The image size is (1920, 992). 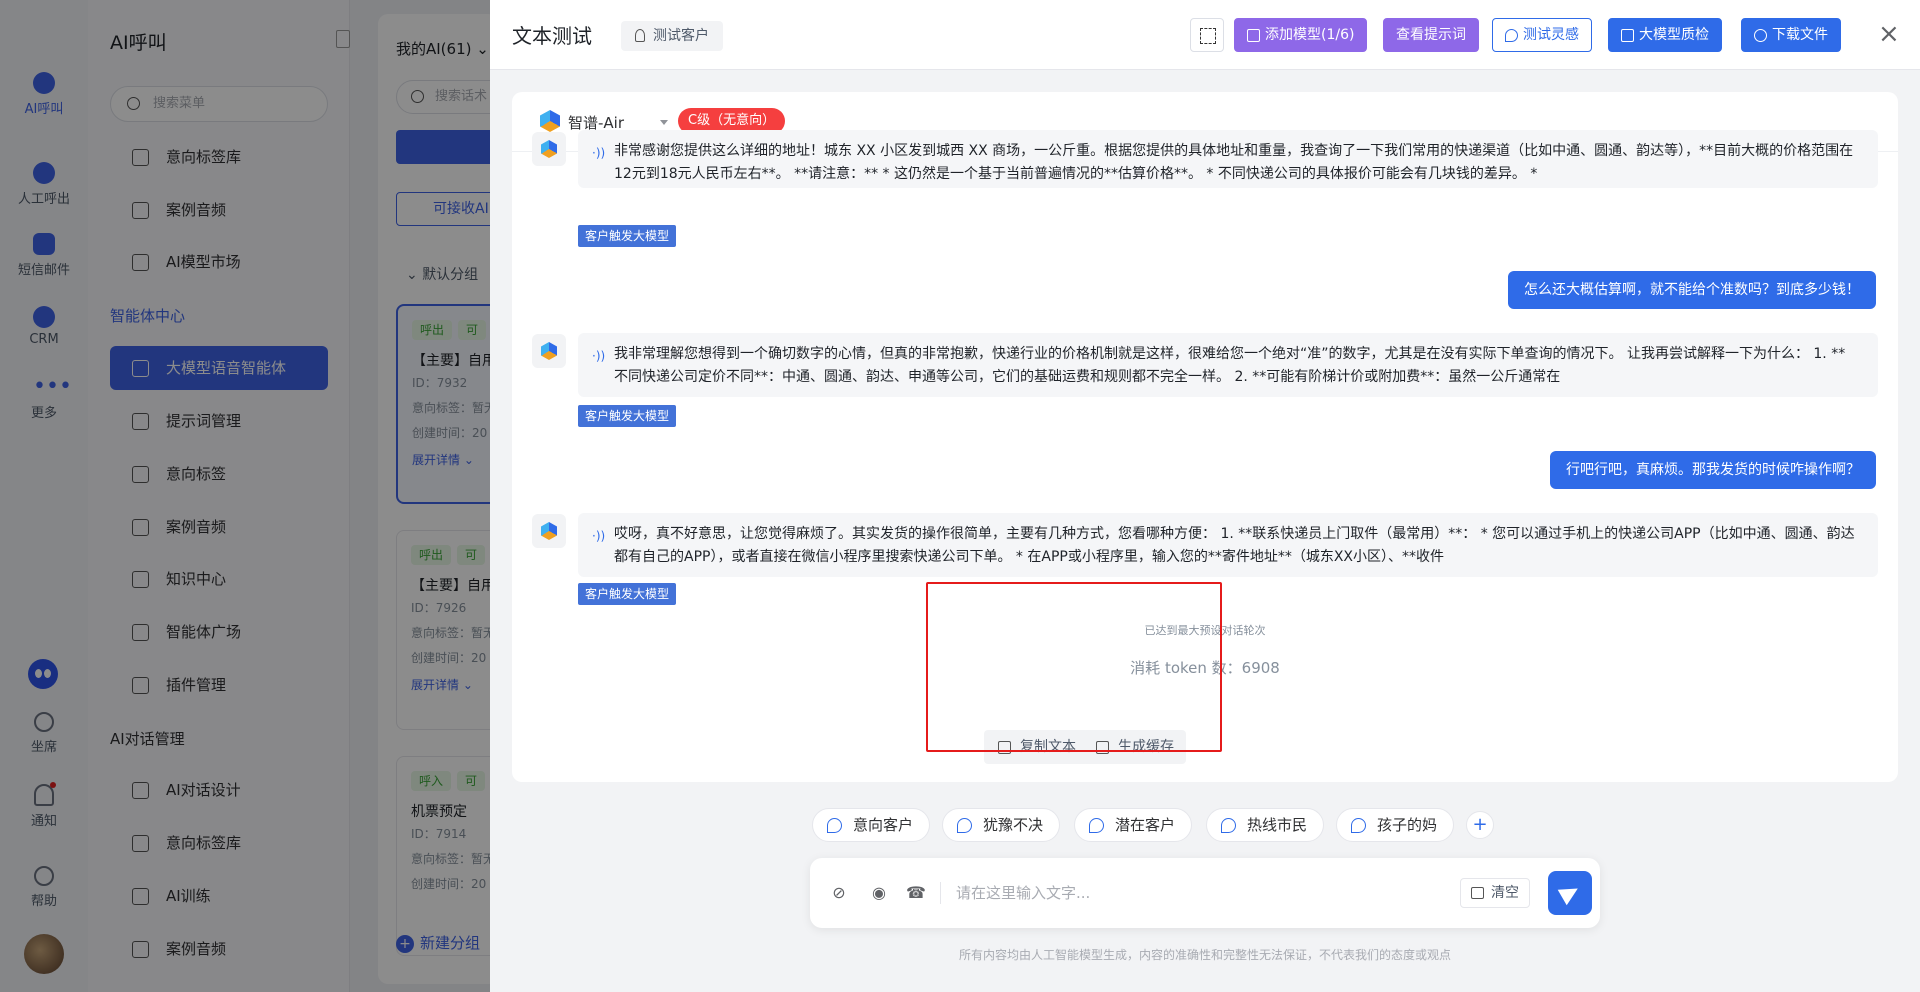 I want to click on fullscreen-button, so click(x=1207, y=35).